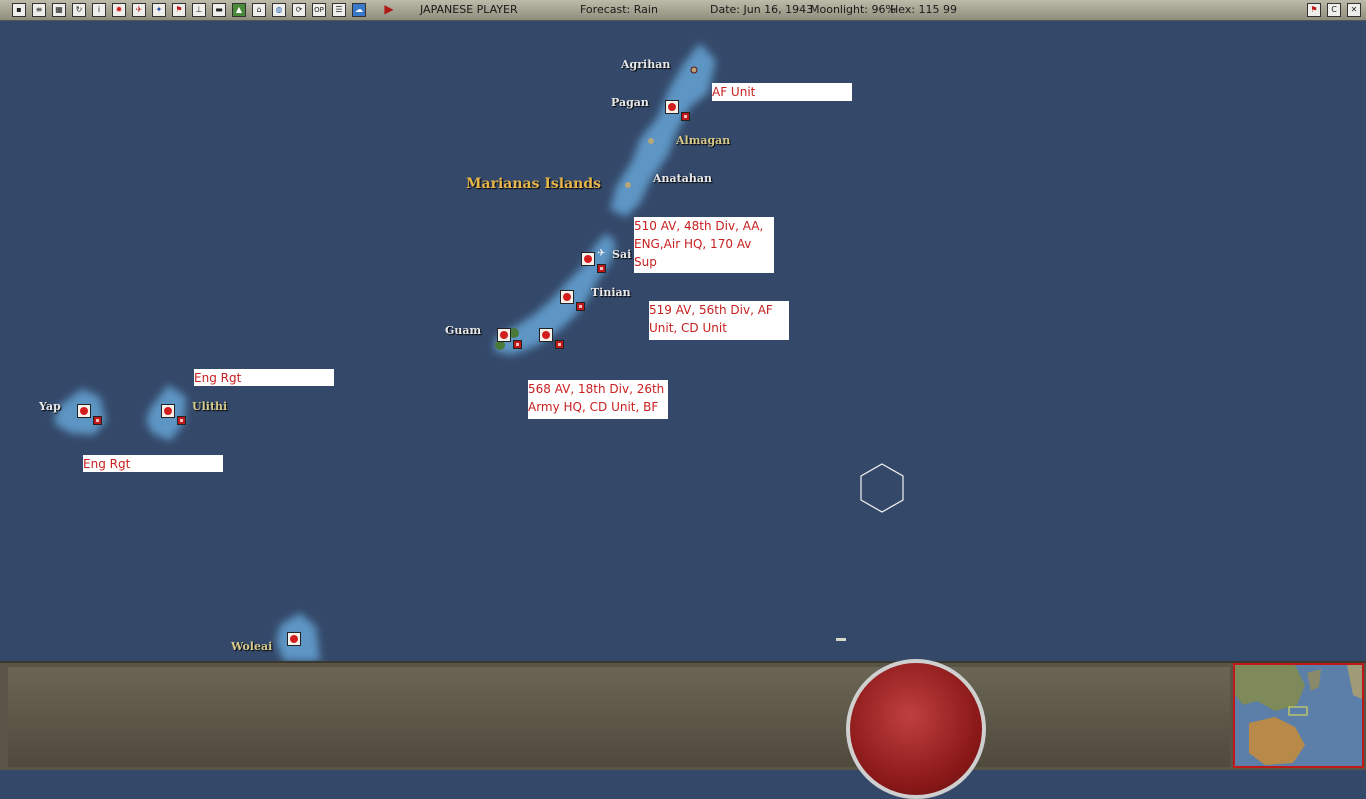  What do you see at coordinates (181, 420) in the screenshot?
I see `unit-ulithi` at bounding box center [181, 420].